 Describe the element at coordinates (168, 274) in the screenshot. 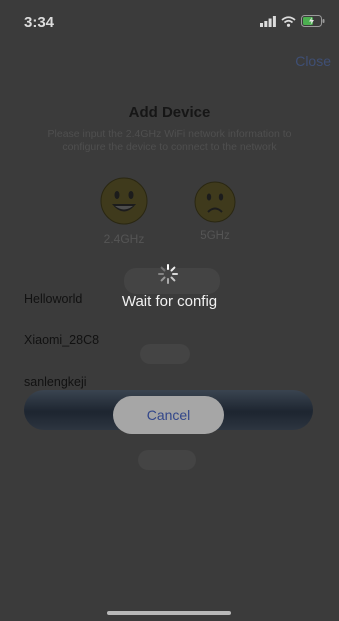

I see `loading-spinner-icon` at that location.